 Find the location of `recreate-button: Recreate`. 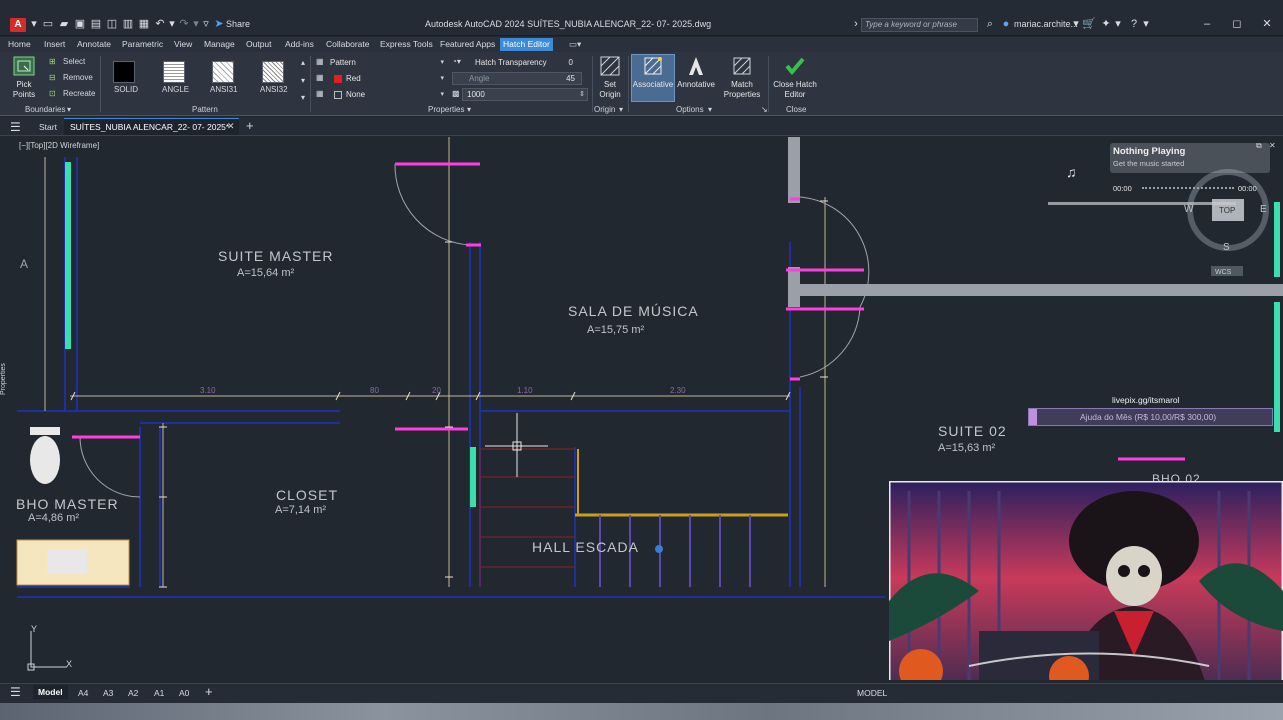

recreate-button: Recreate is located at coordinates (79, 93).